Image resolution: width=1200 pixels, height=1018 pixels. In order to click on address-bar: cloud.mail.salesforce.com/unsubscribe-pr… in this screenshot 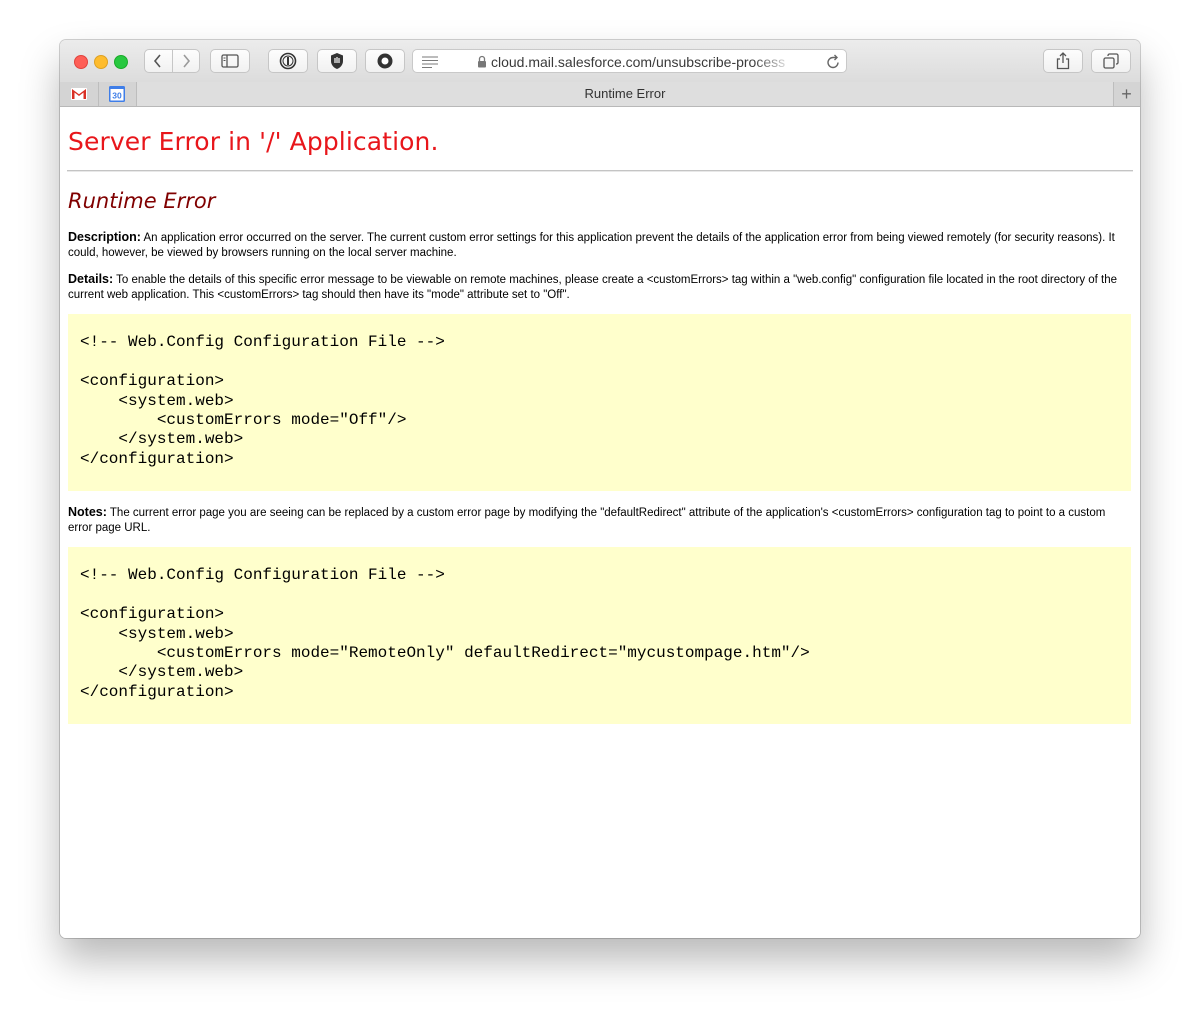, I will do `click(629, 61)`.